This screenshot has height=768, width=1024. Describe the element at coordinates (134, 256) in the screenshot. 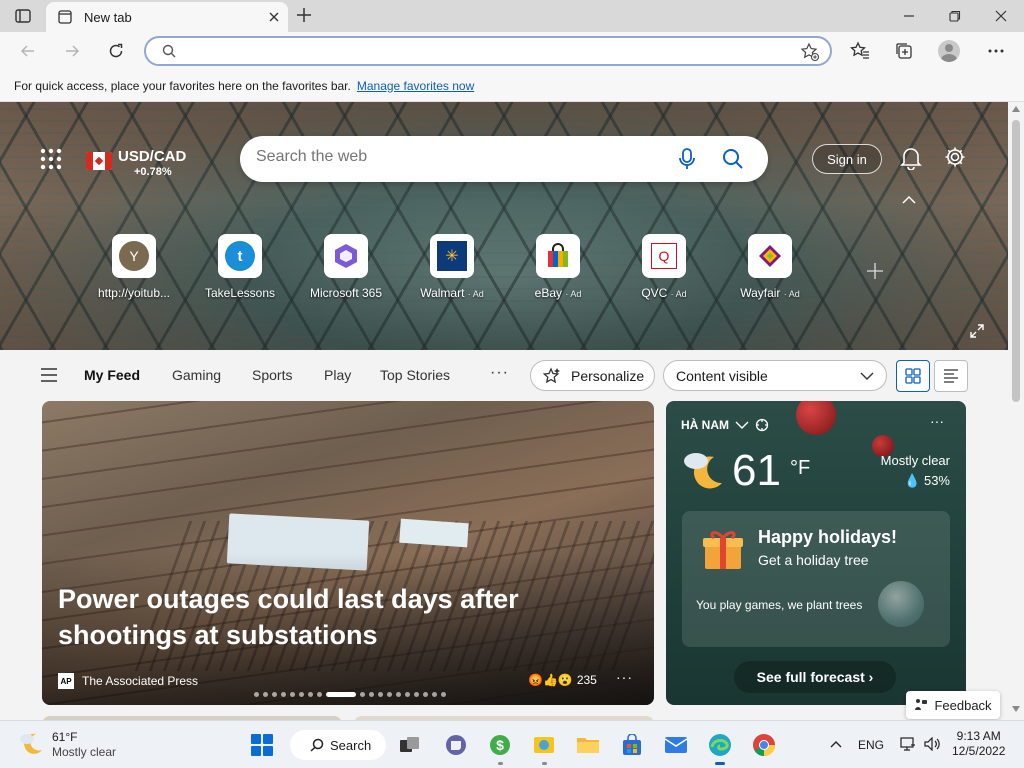

I see `tile-icon: Y` at that location.